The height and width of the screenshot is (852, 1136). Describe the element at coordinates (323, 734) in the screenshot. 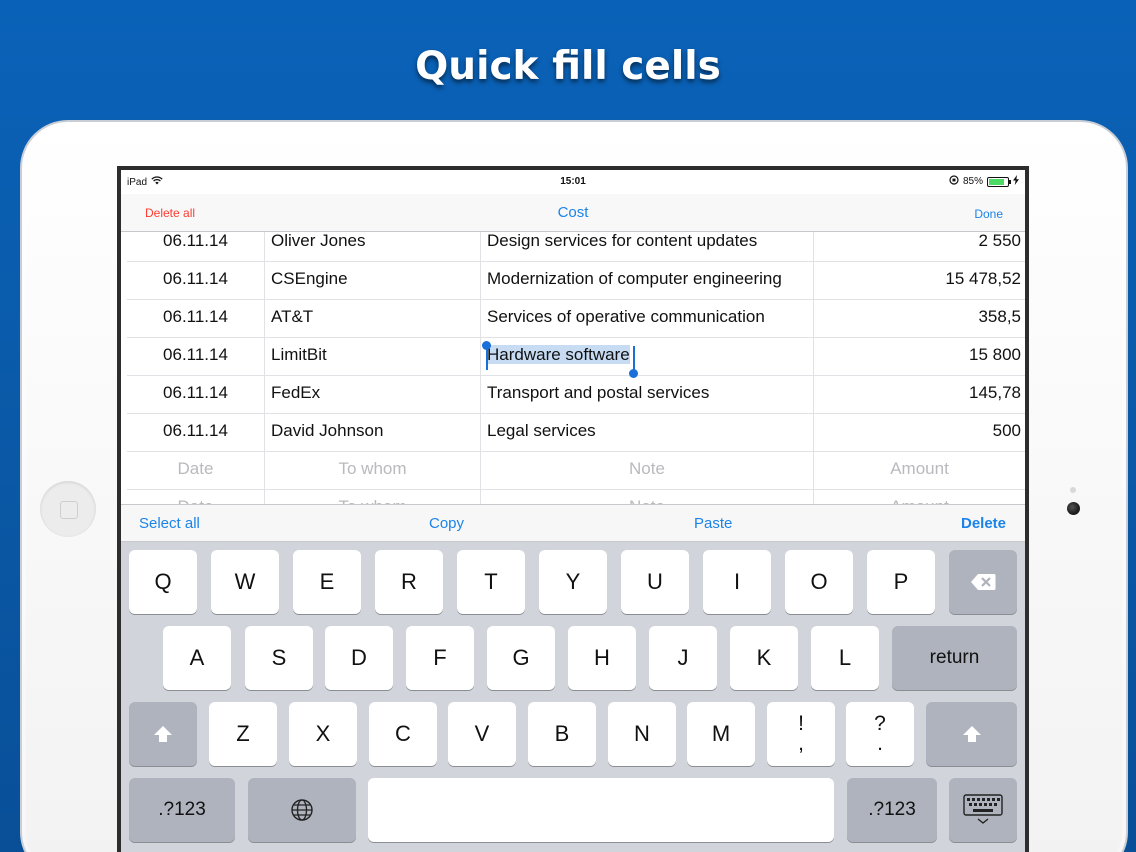

I see `key-x: X` at that location.